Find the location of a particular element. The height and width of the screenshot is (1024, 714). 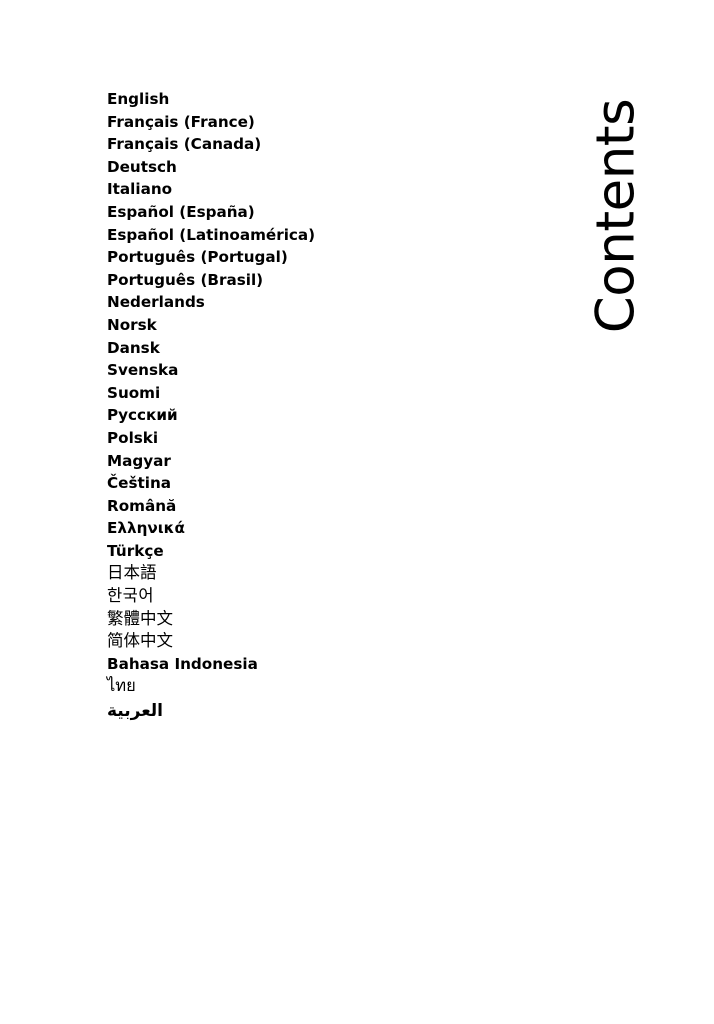

language-list-item: ไทย is located at coordinates (327, 686).